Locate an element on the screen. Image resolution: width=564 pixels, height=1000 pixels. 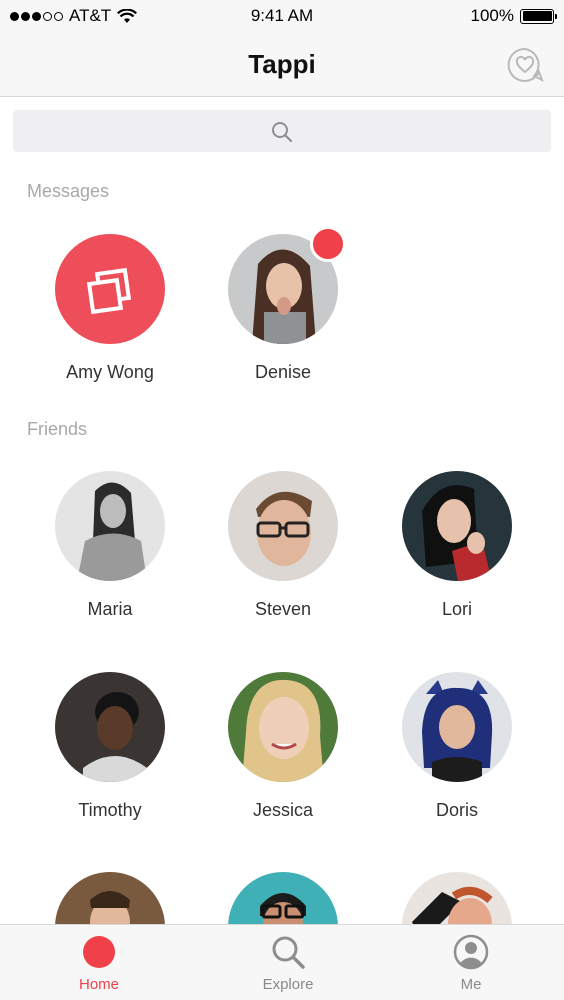
tab-home: Home is located at coordinates (99, 962).